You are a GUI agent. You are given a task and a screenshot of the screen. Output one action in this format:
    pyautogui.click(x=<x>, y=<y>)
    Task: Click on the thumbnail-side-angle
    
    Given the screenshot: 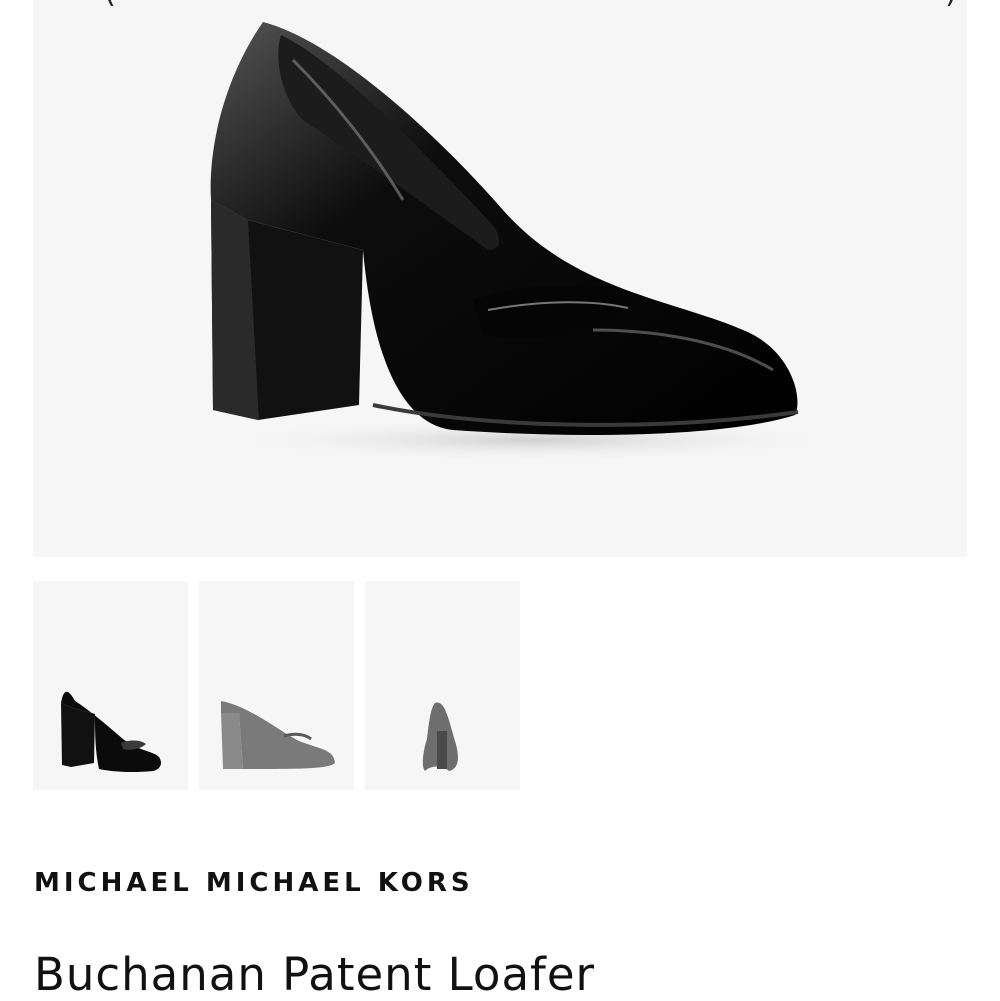 What is the action you would take?
    pyautogui.click(x=110, y=685)
    